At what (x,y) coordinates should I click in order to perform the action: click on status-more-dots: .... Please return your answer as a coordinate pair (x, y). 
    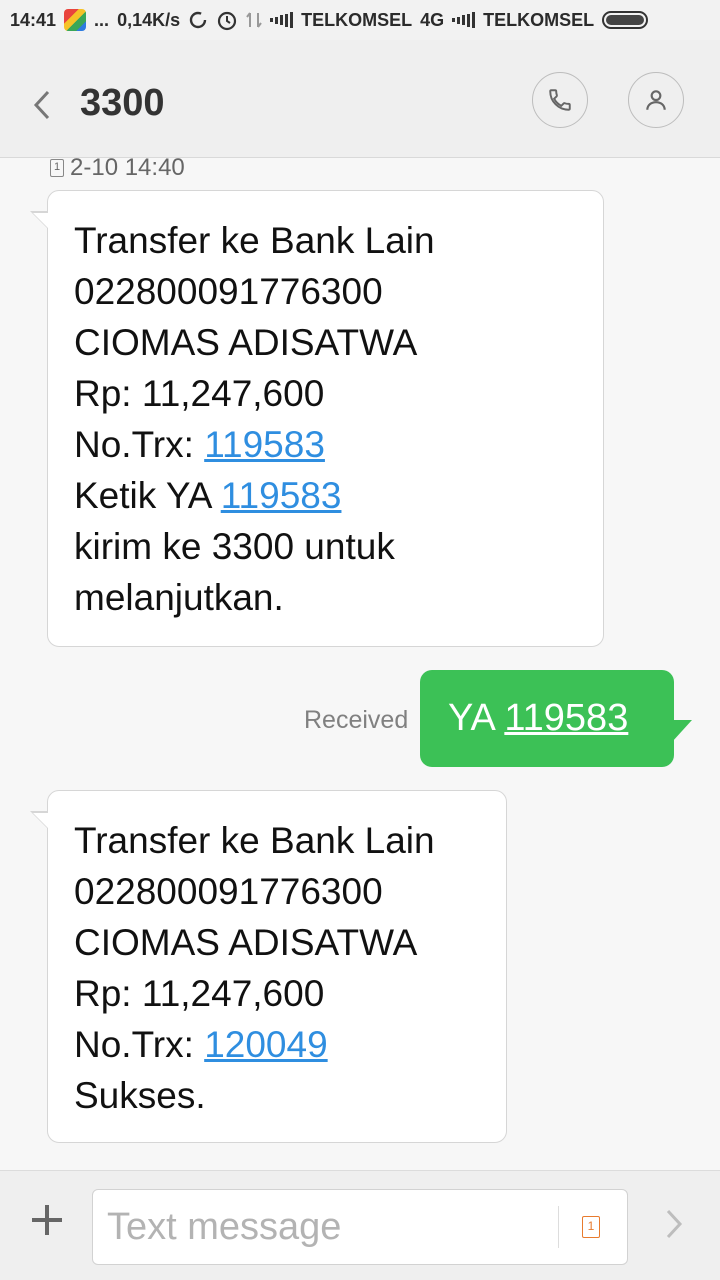
    Looking at the image, I should click on (102, 19).